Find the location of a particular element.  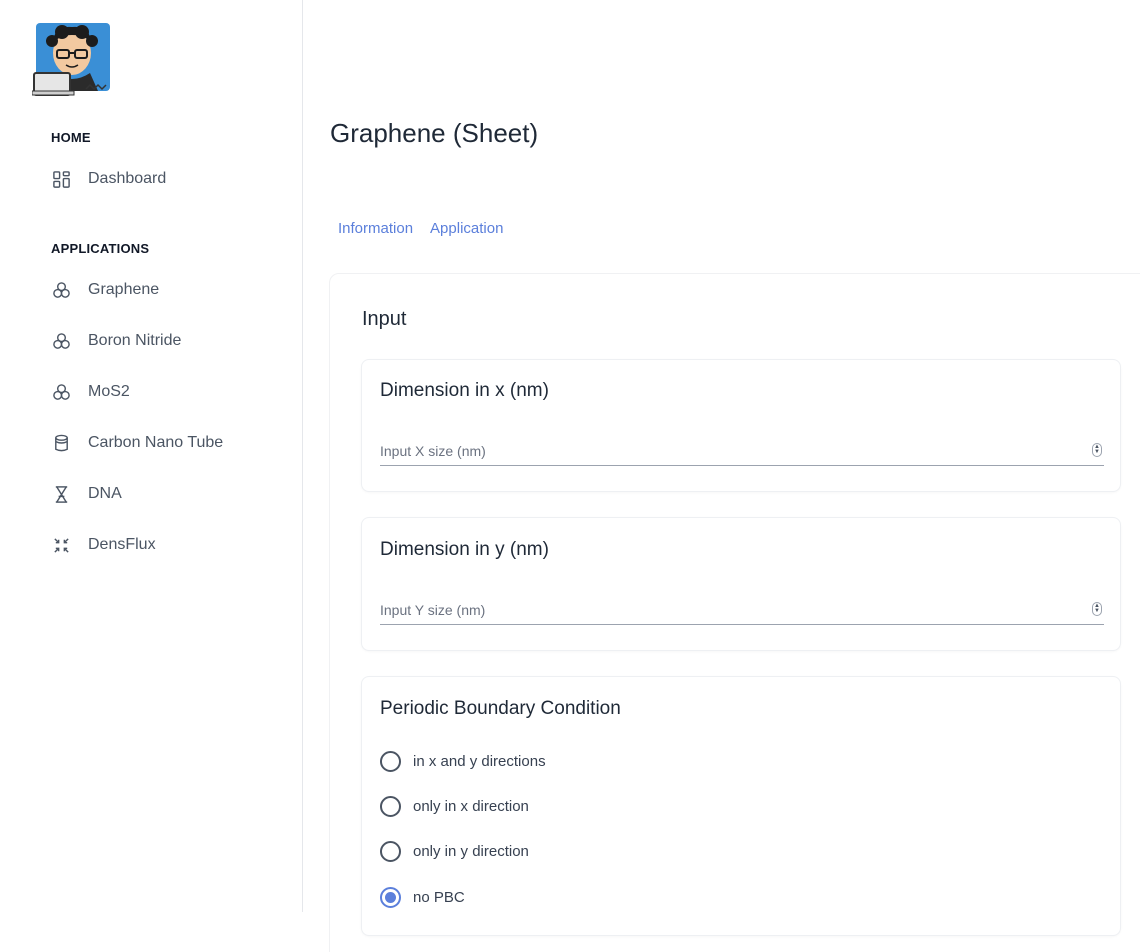

sidebar-item-label: DNA is located at coordinates (105, 493).